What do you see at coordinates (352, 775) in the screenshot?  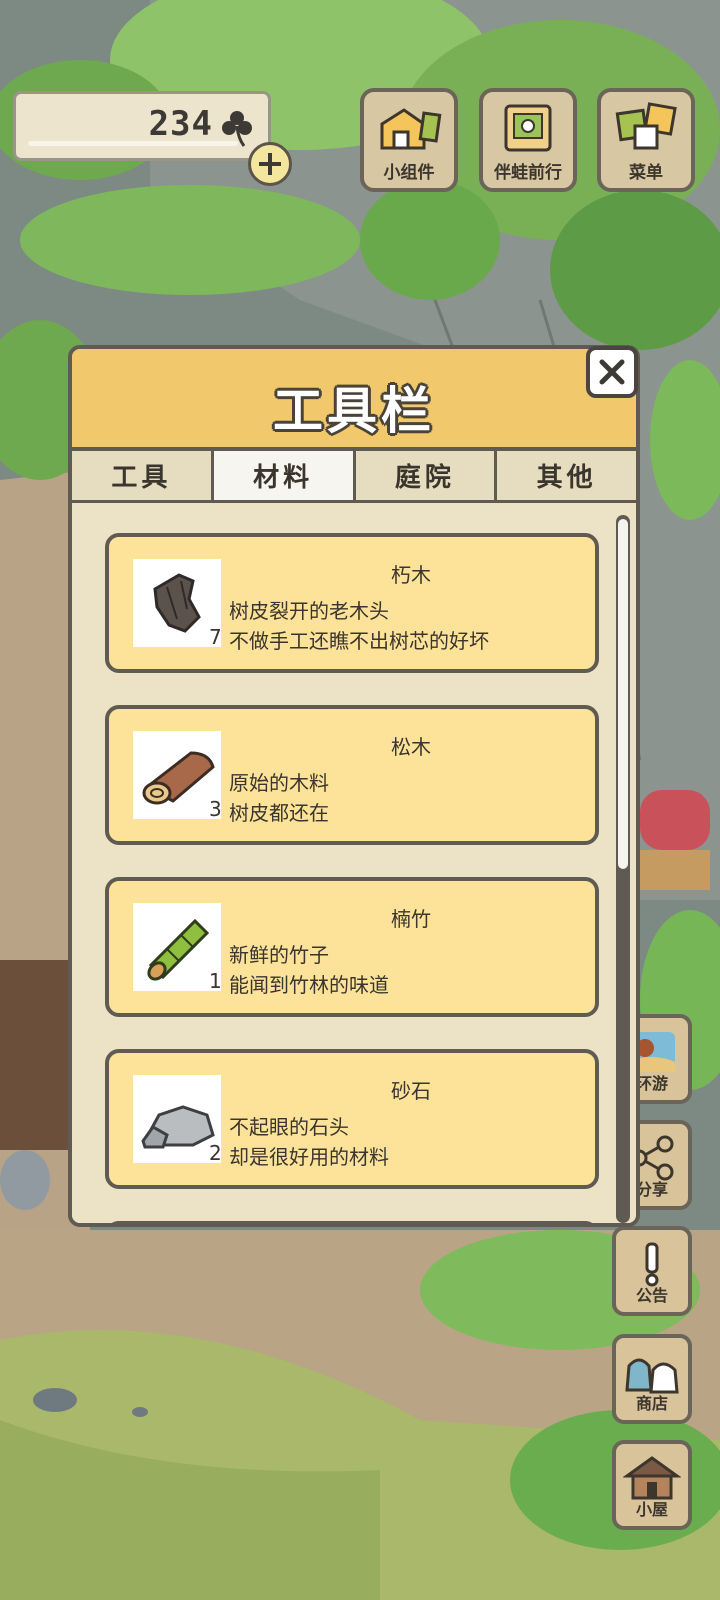 I see `list-item: 3 松木 原始的木料 树皮都还在` at bounding box center [352, 775].